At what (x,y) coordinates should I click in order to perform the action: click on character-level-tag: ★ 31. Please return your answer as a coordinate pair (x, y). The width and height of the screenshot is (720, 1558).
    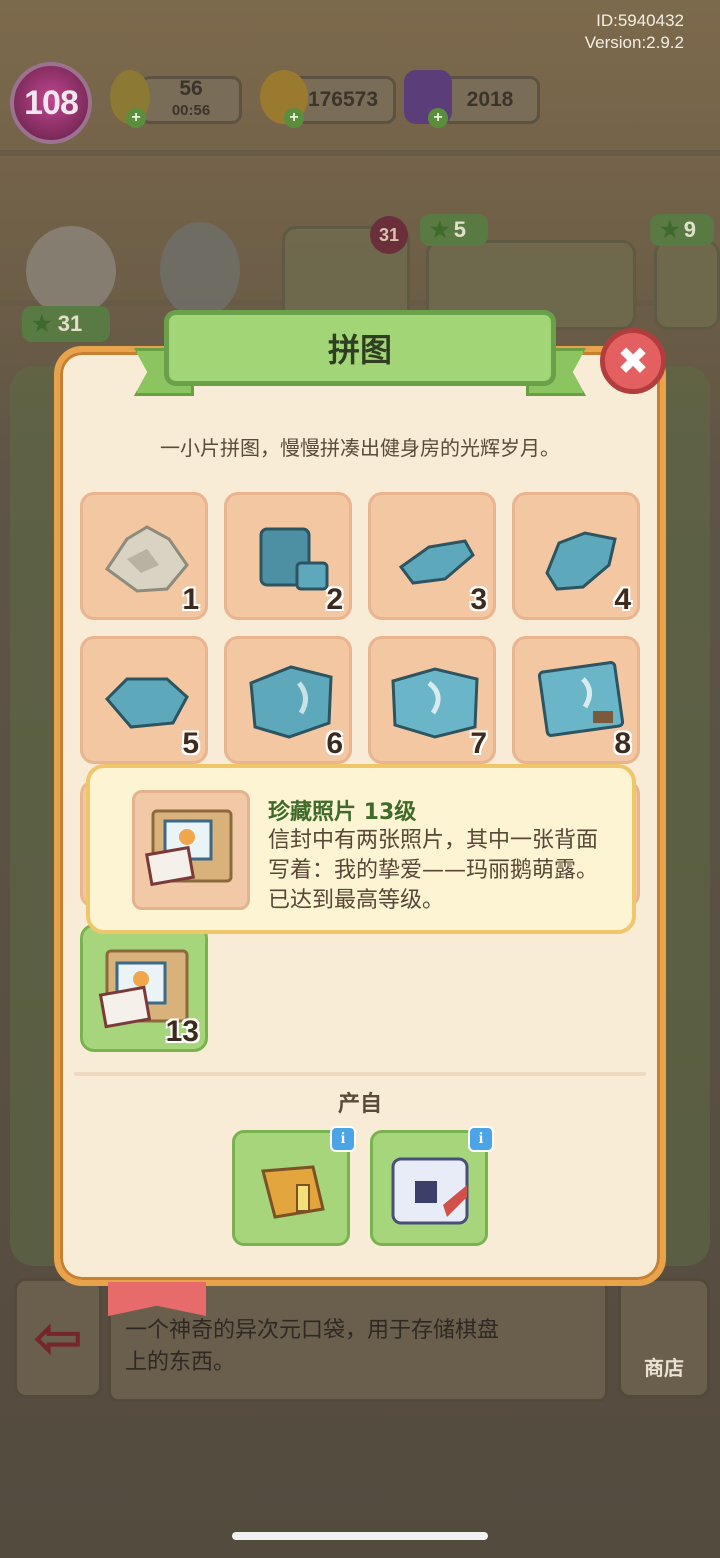
    Looking at the image, I should click on (66, 324).